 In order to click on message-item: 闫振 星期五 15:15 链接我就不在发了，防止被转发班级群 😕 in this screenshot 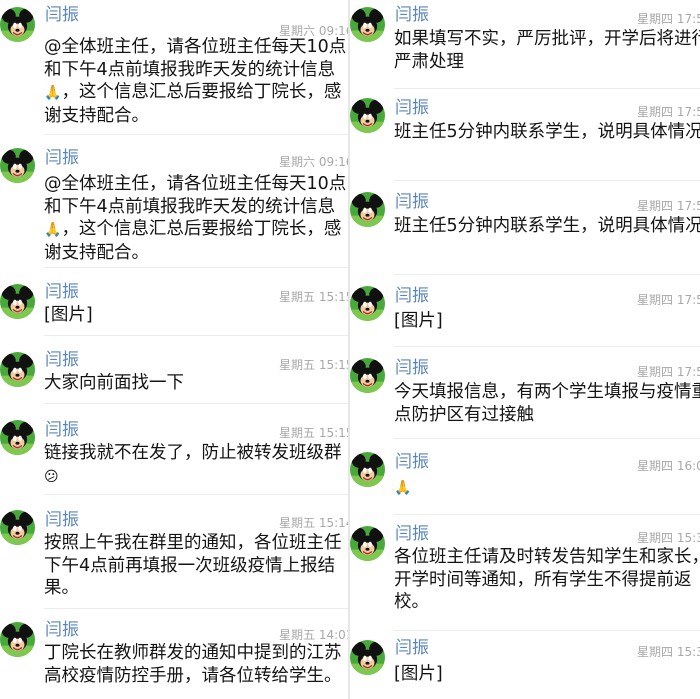, I will do `click(174, 451)`.